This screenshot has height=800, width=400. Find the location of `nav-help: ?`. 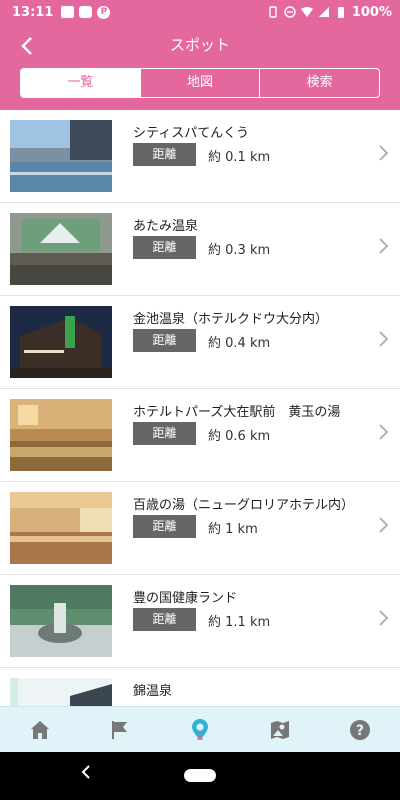

nav-help: ? is located at coordinates (360, 729).